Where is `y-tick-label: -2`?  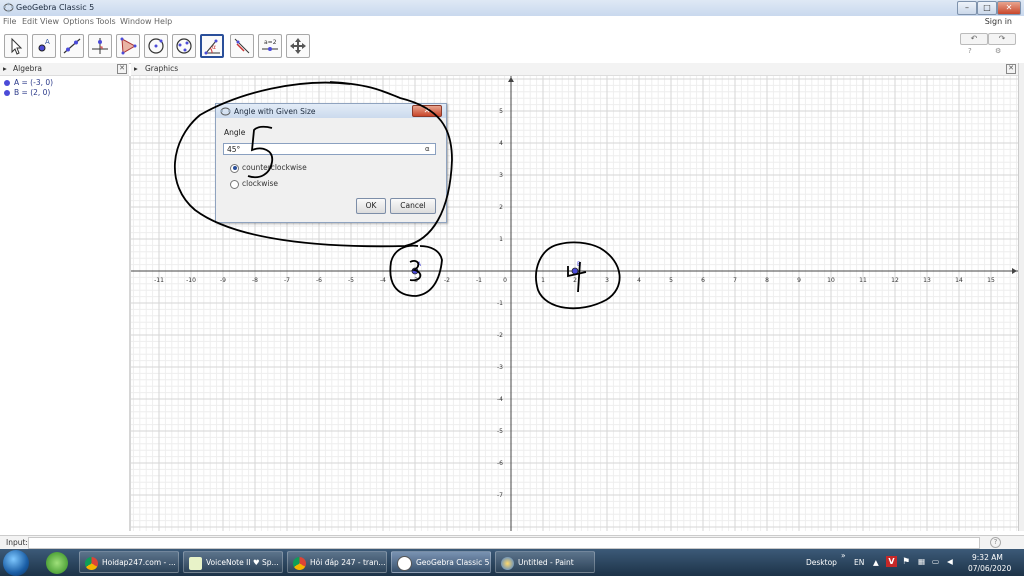 y-tick-label: -2 is located at coordinates (500, 335).